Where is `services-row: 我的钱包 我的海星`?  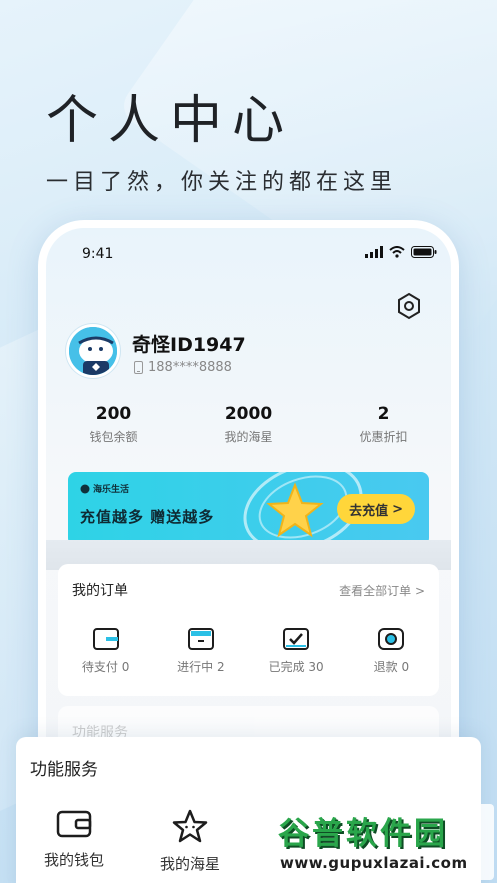 services-row: 我的钱包 我的海星 is located at coordinates (132, 841).